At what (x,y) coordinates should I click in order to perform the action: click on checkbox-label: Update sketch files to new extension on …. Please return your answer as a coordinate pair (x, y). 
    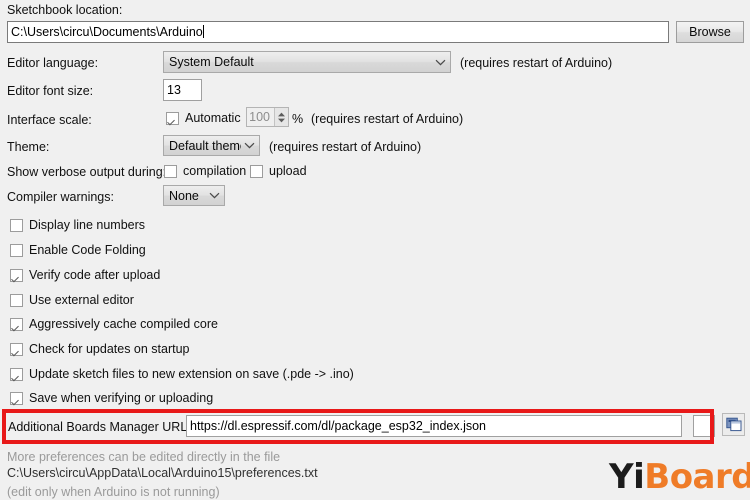
    Looking at the image, I should click on (191, 374).